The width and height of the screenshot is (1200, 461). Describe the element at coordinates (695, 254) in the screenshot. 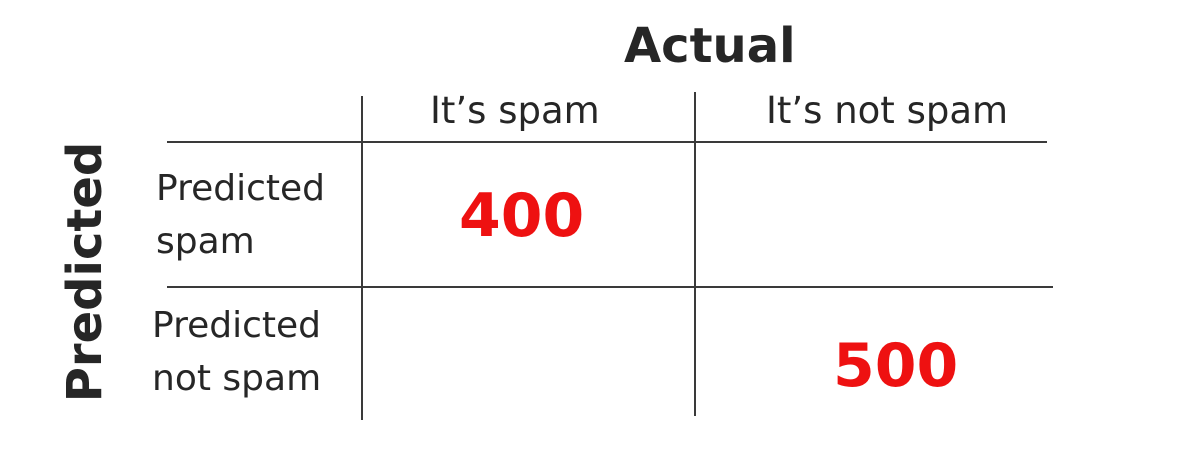

I see `vertical-divider-right` at that location.